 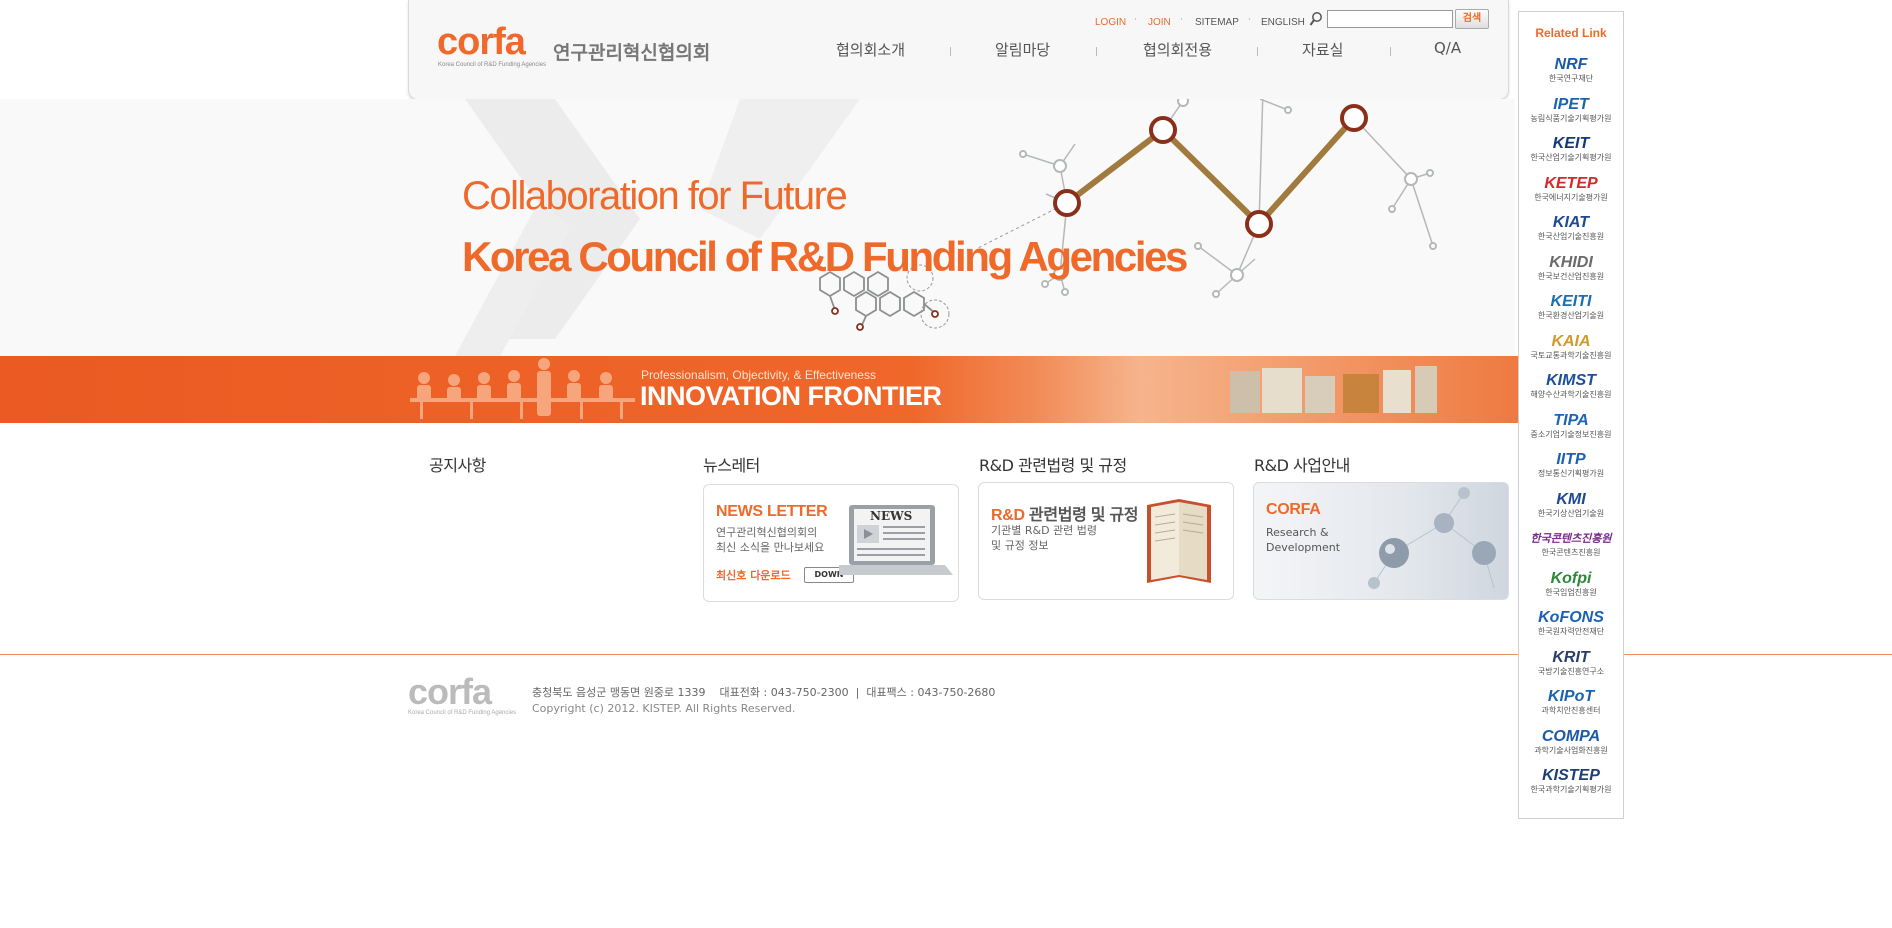 What do you see at coordinates (1571, 631) in the screenshot?
I see `related-link-name: 한국원자력안전재단` at bounding box center [1571, 631].